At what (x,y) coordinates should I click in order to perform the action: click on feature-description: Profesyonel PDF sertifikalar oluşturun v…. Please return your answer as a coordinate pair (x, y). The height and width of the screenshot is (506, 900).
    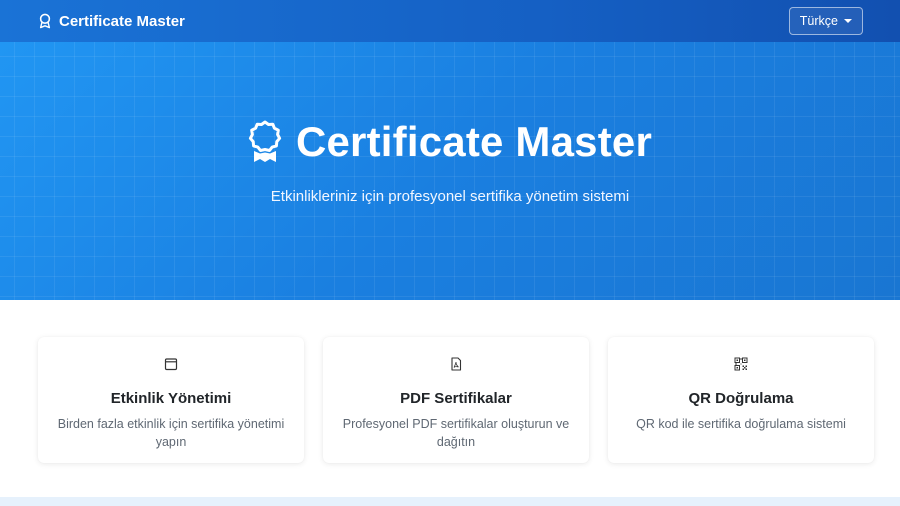
    Looking at the image, I should click on (456, 433).